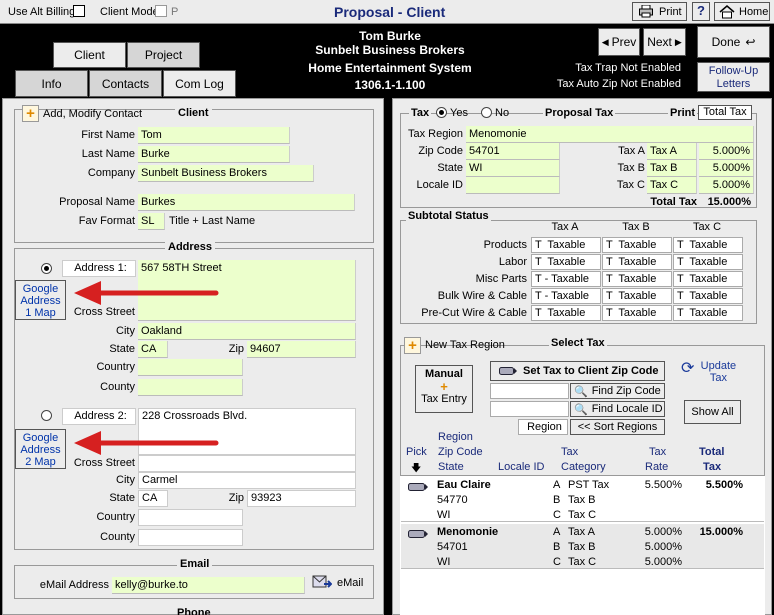  What do you see at coordinates (301, 349) in the screenshot?
I see `zip1-field: 94607` at bounding box center [301, 349].